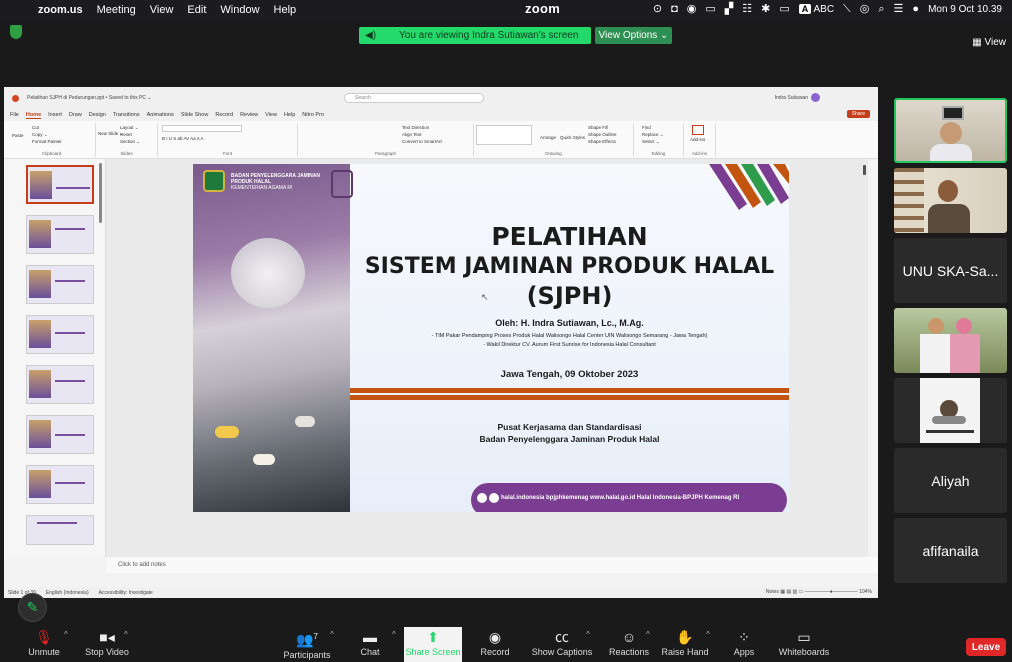 The height and width of the screenshot is (662, 1012). What do you see at coordinates (126, 115) in the screenshot?
I see `tab-transitions: Transitions` at bounding box center [126, 115].